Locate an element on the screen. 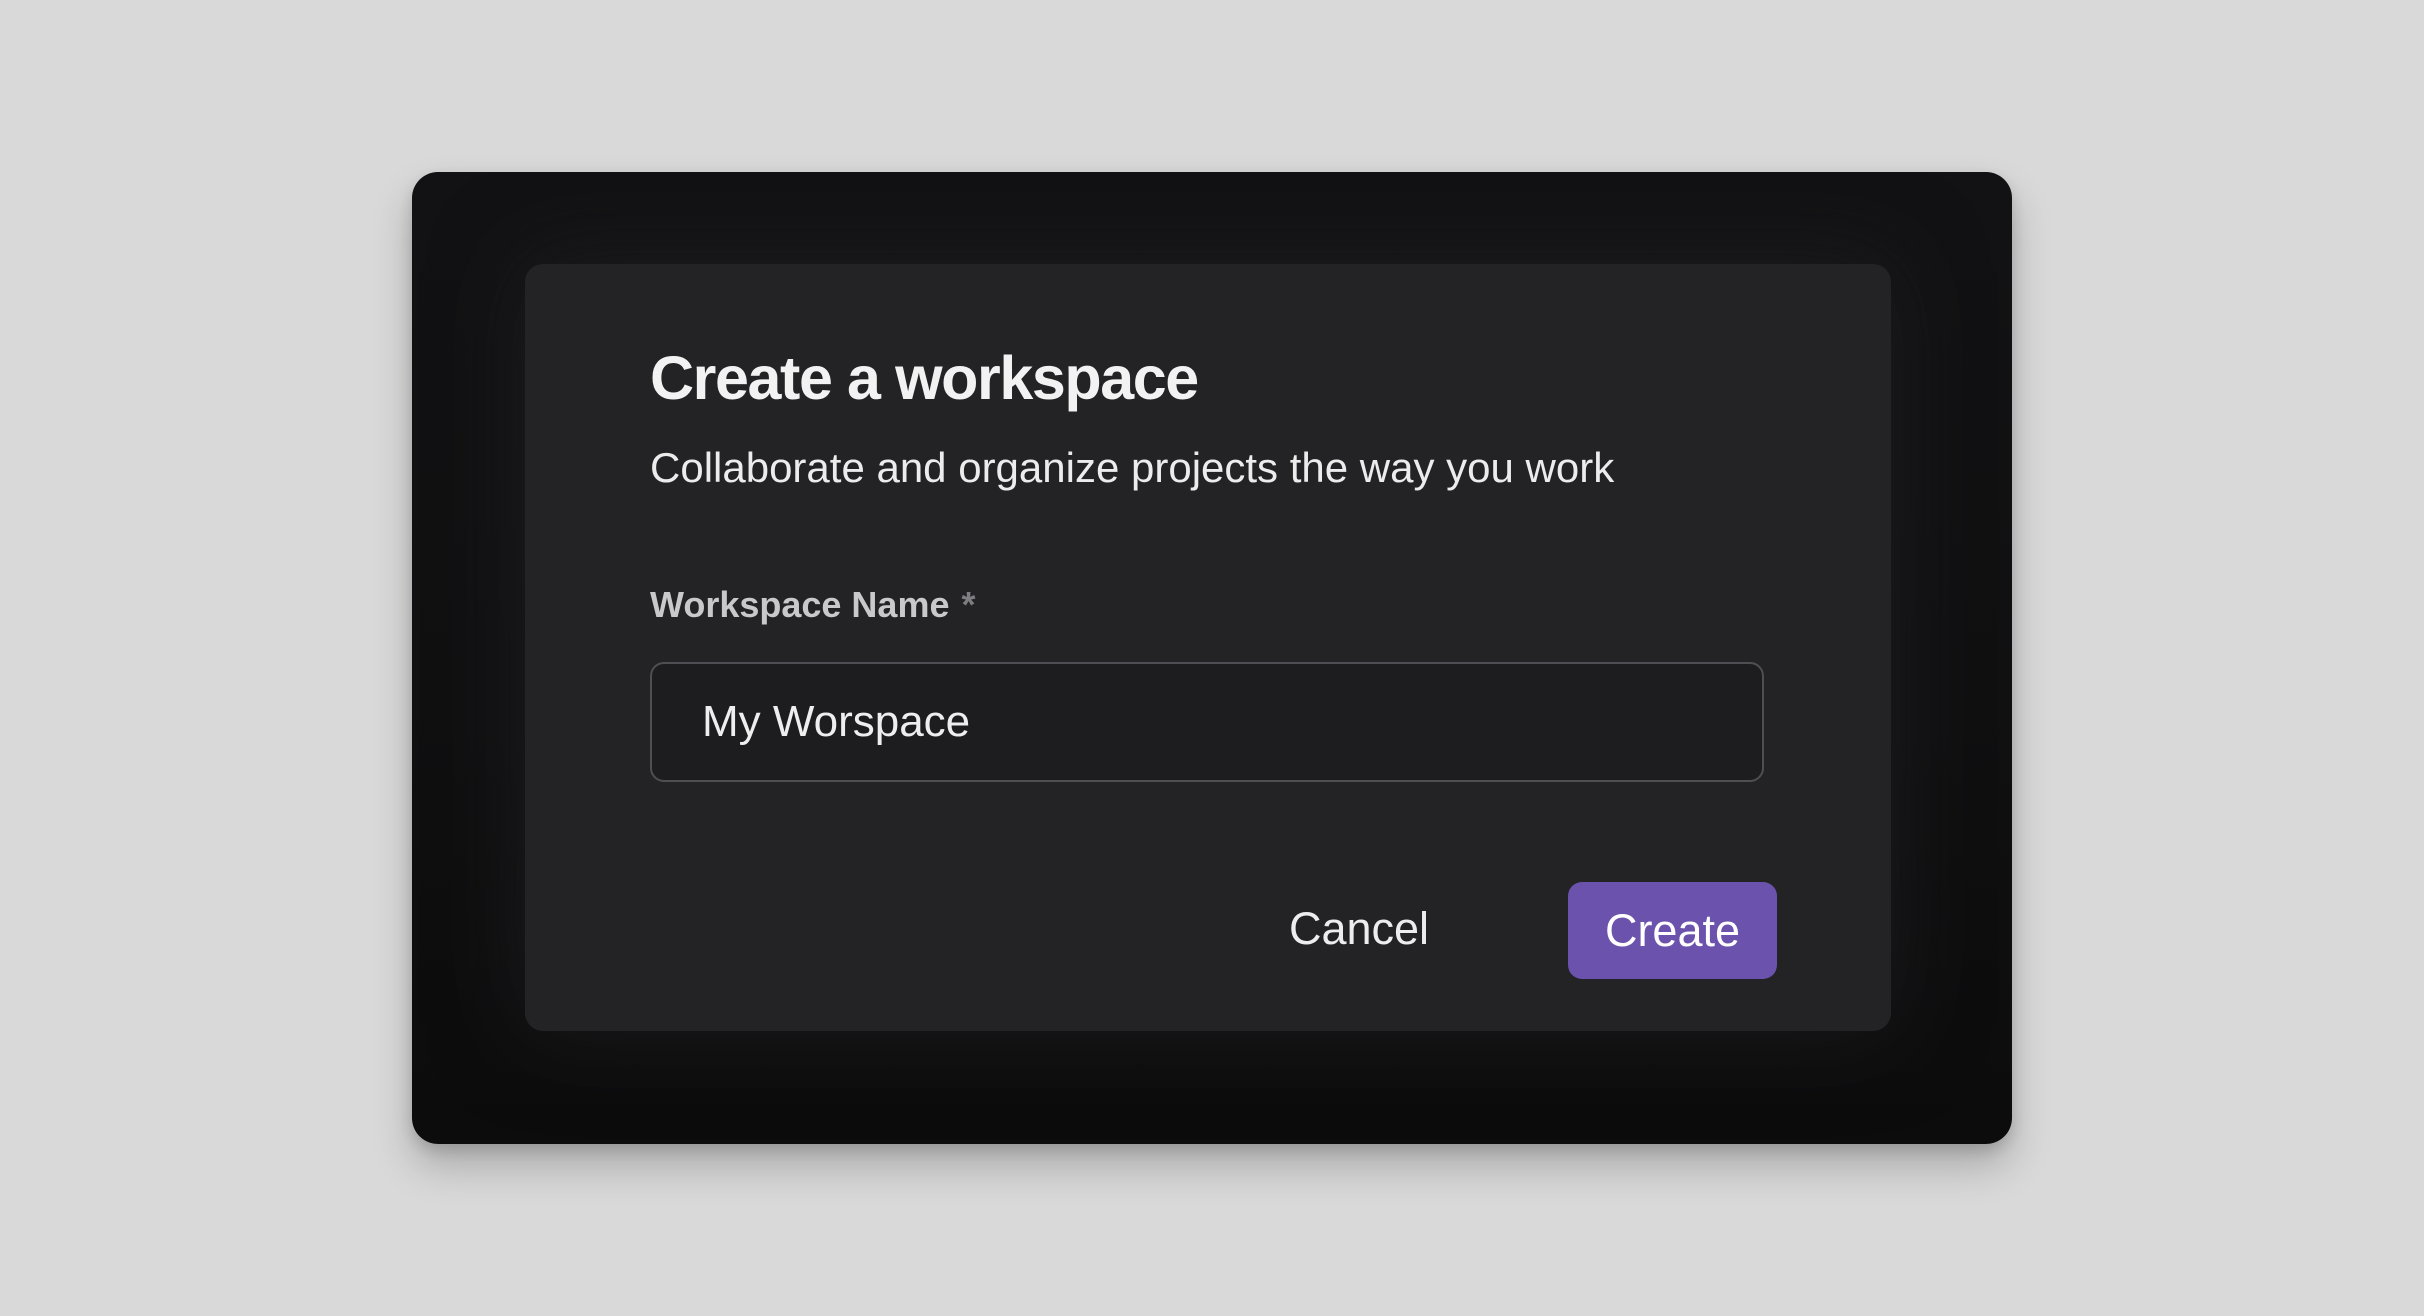 This screenshot has width=2424, height=1316. workspace-name-label: Workspace Name * is located at coordinates (813, 605).